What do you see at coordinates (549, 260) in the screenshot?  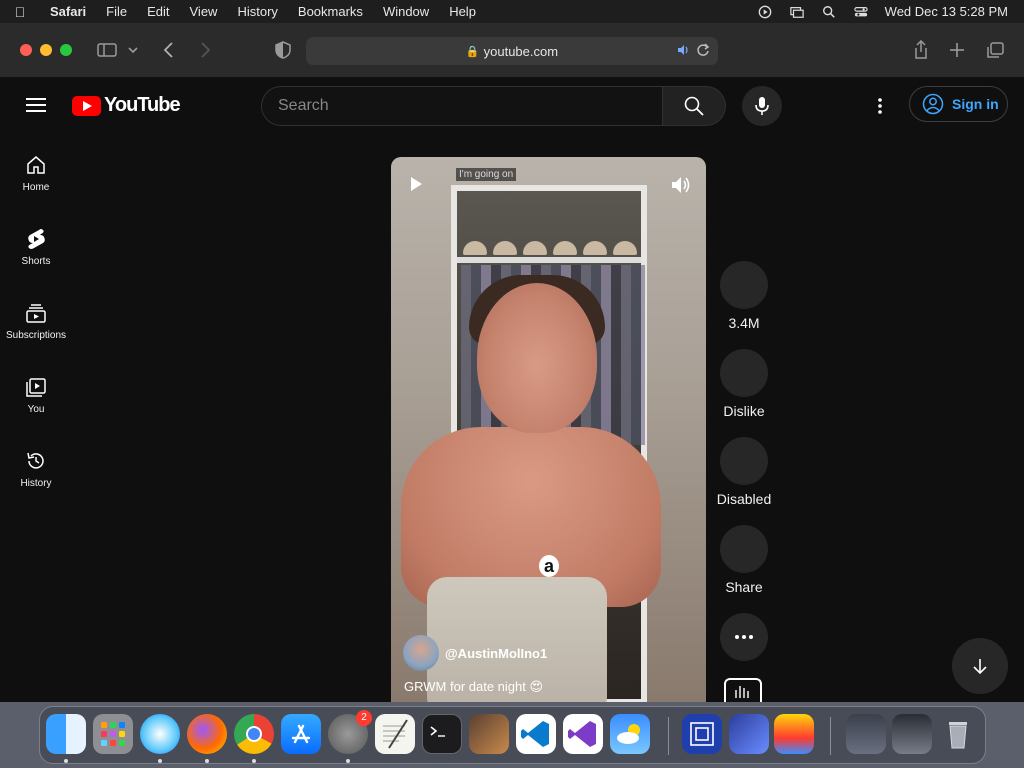 I see `video-frame-shelf` at bounding box center [549, 260].